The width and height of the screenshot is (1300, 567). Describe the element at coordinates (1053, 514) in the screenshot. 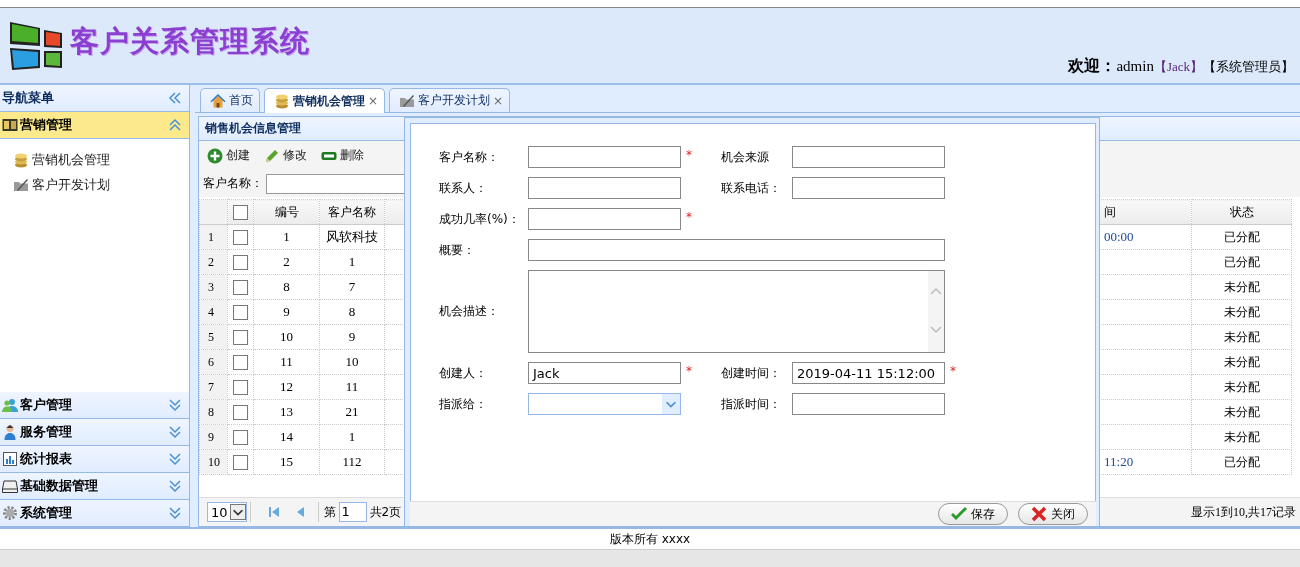

I see `dialog-button: 关闭` at that location.